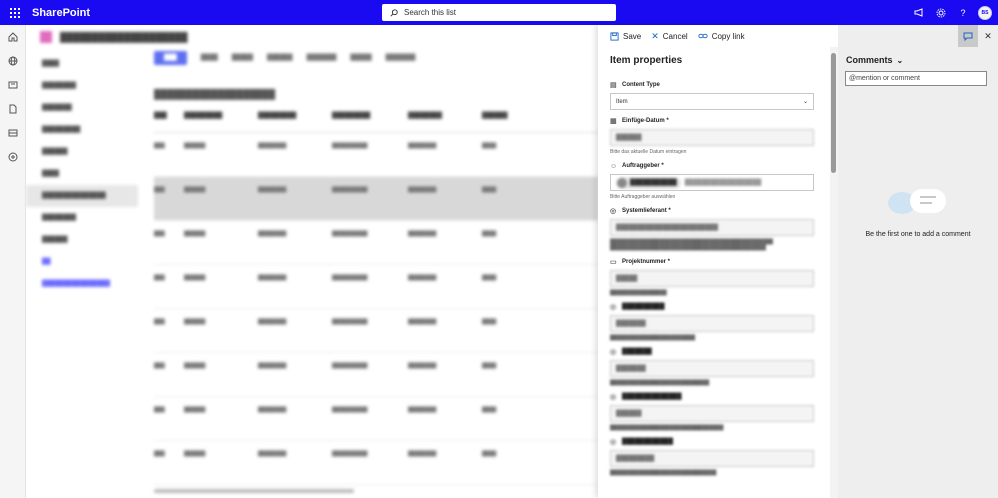 This screenshot has width=998, height=498. Describe the element at coordinates (646, 60) in the screenshot. I see `panel-title: Item properties` at that location.